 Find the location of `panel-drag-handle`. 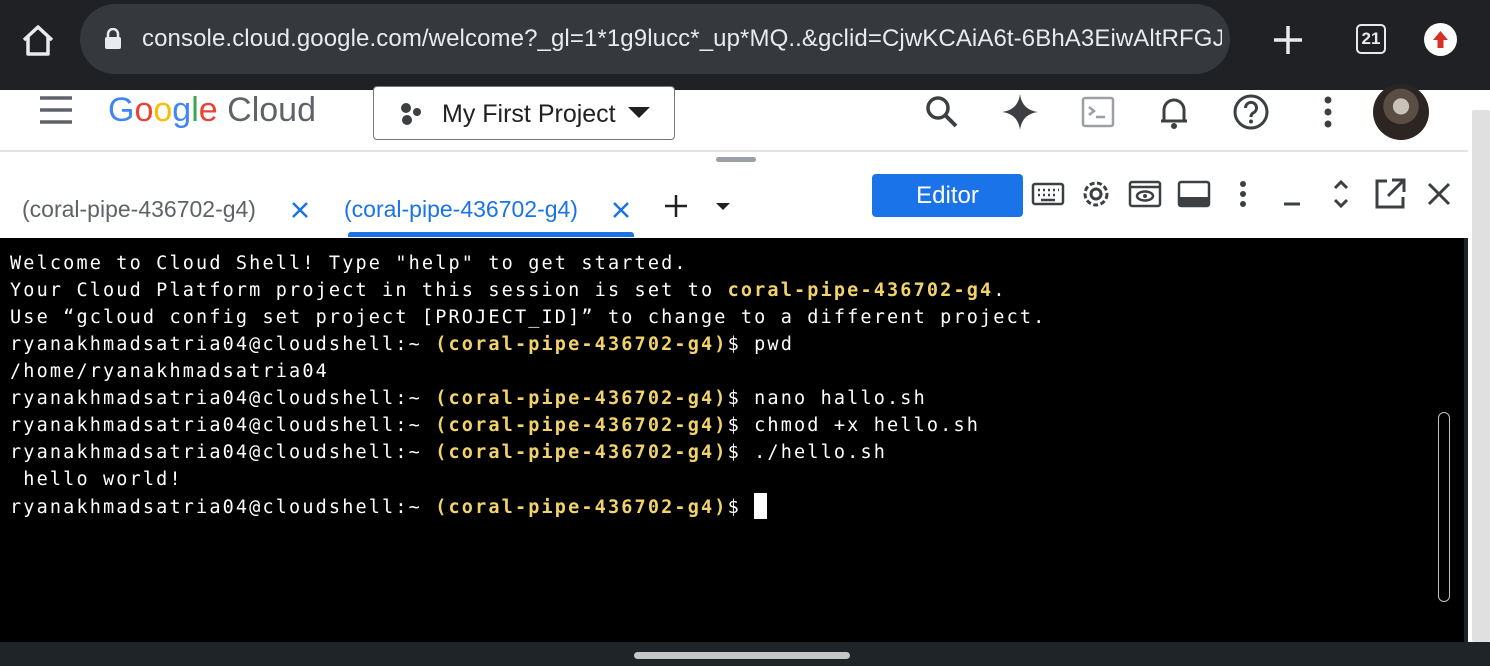

panel-drag-handle is located at coordinates (736, 159).